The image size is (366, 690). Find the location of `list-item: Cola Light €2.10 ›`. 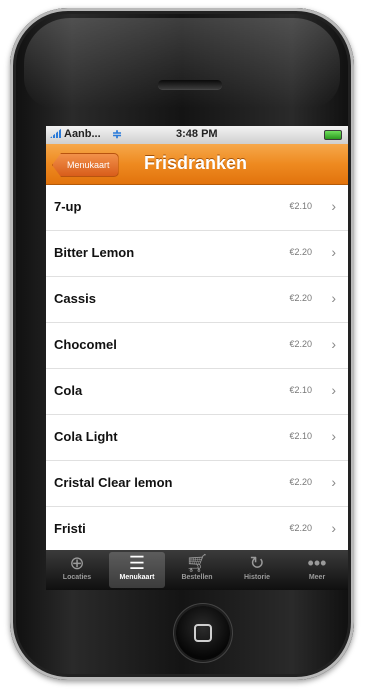

list-item: Cola Light €2.10 › is located at coordinates (197, 438).